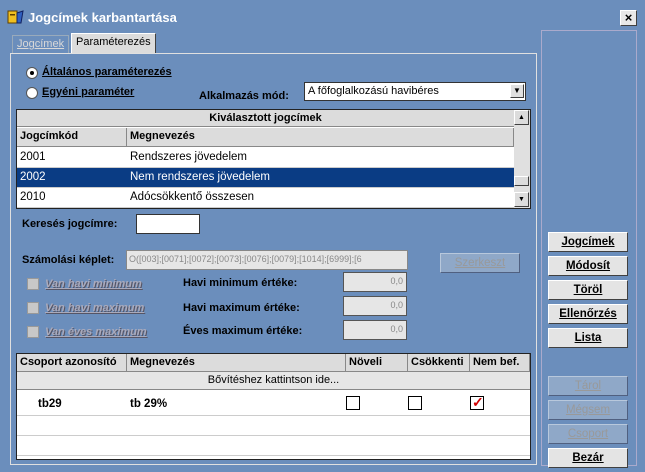 Image resolution: width=645 pixels, height=472 pixels. Describe the element at coordinates (149, 404) in the screenshot. I see `cell-group-name: tb 29%` at that location.